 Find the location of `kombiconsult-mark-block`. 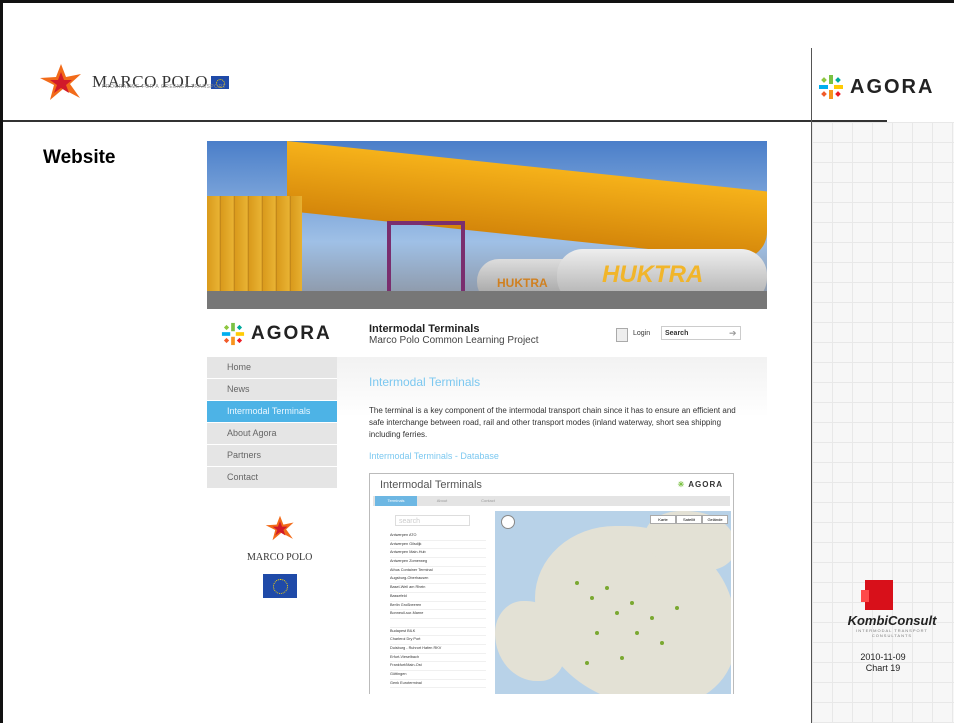

kombiconsult-mark-block is located at coordinates (879, 595).